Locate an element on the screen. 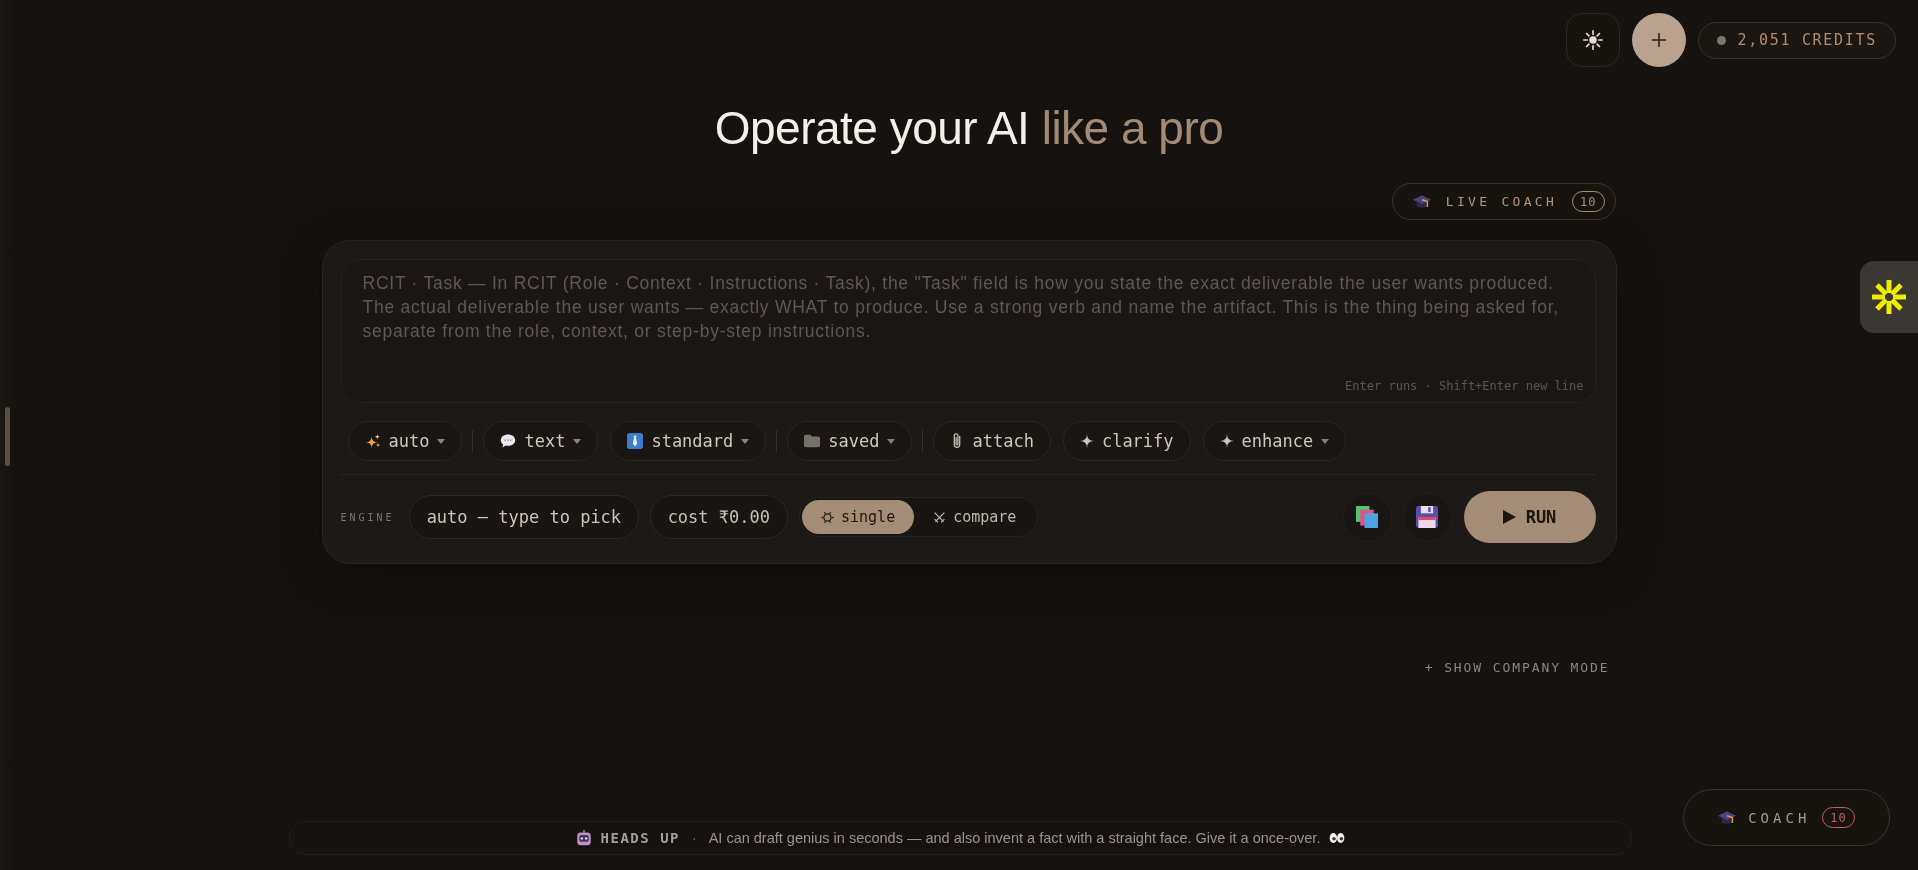  action-chip: clarify is located at coordinates (1126, 441).